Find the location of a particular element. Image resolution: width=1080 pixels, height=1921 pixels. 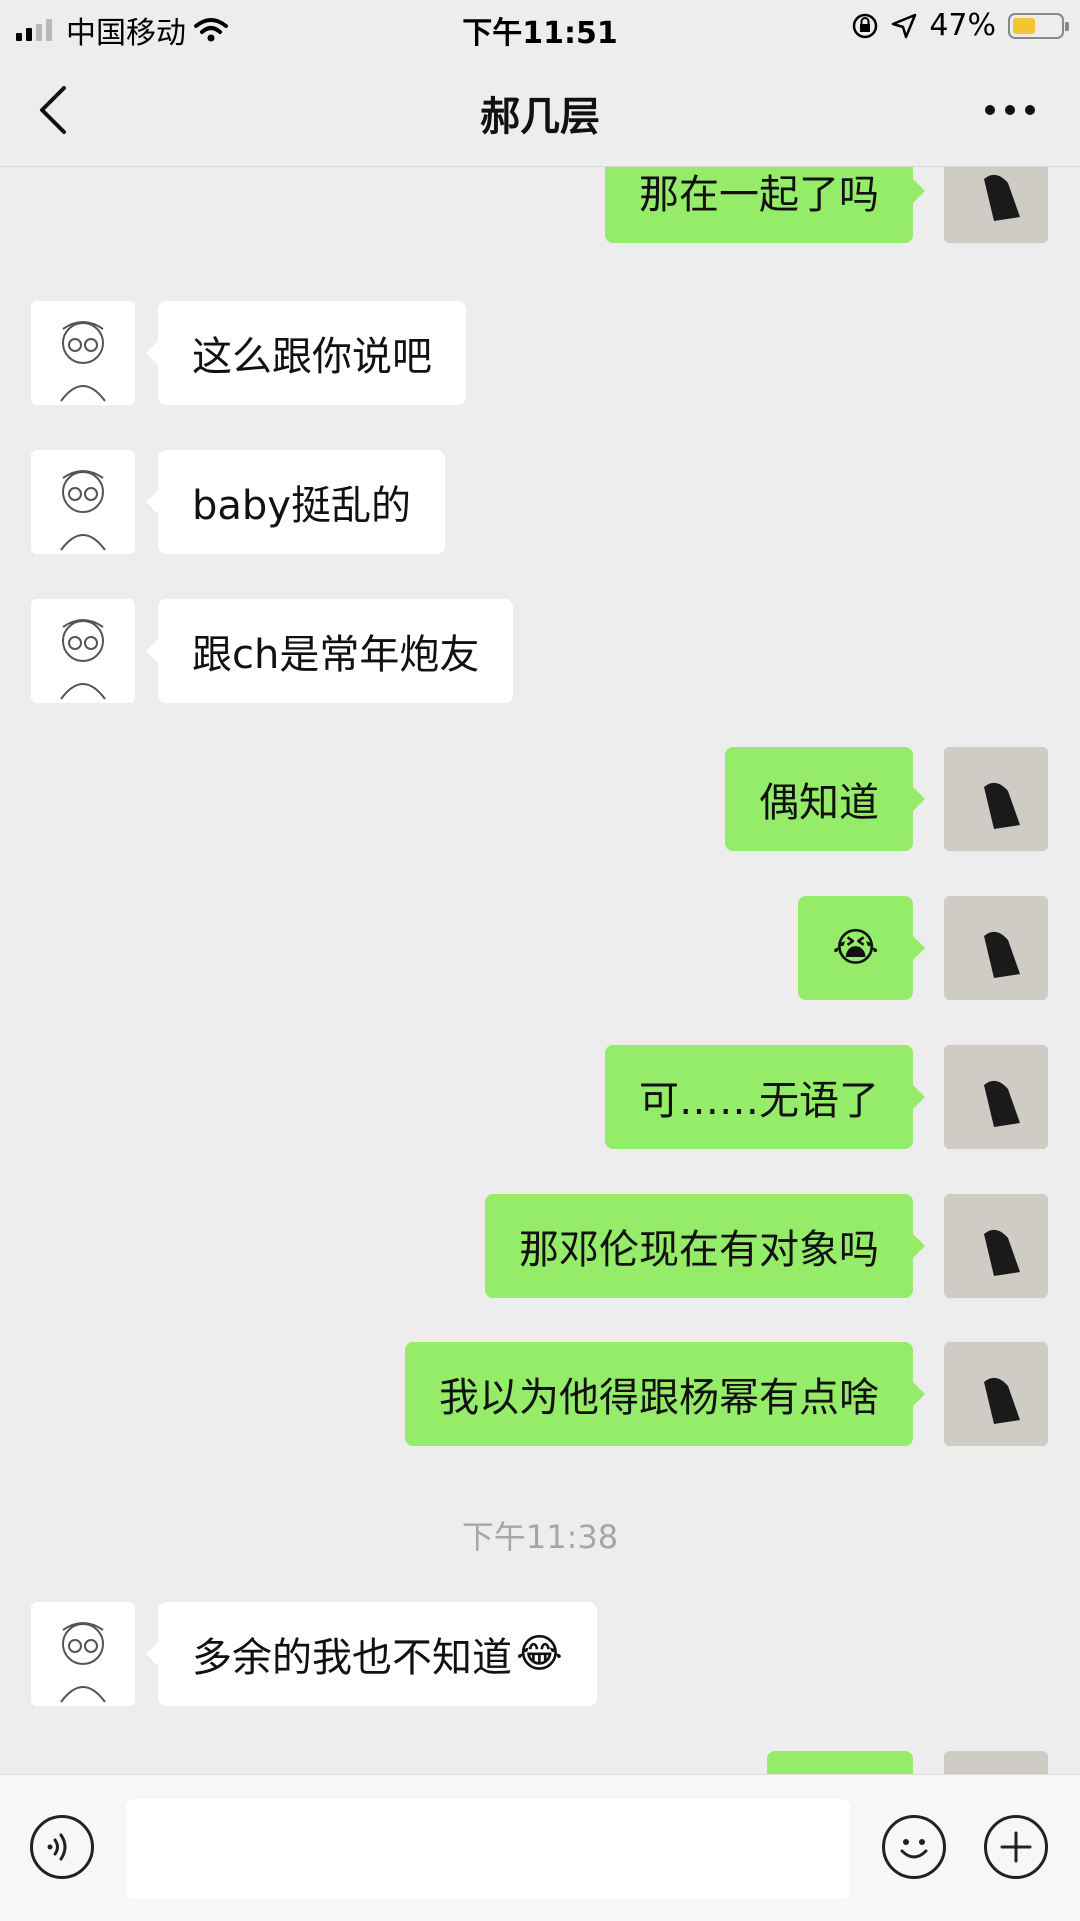

battery-icon is located at coordinates (1038, 25).